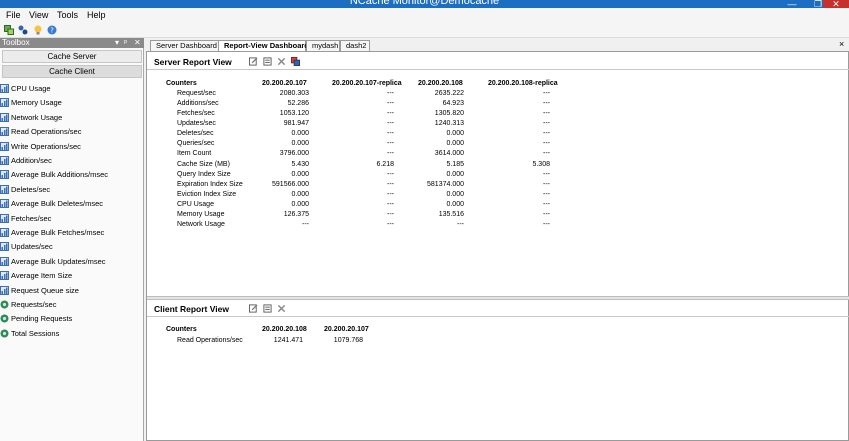 This screenshot has height=441, width=849. I want to click on toolbox-item-label: Requests/sec, so click(34, 304).